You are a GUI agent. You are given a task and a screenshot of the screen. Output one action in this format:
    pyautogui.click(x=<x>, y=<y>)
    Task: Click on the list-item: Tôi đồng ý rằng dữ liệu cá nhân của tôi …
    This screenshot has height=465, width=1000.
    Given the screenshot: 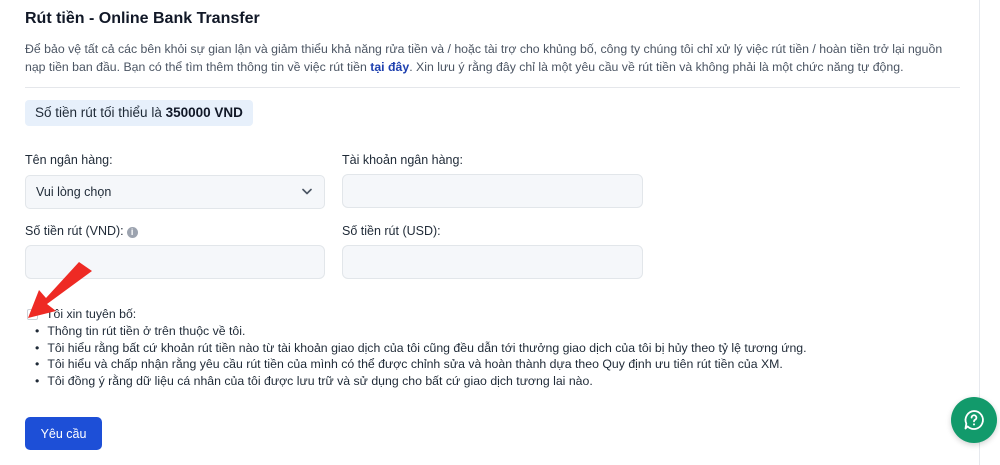 What is the action you would take?
    pyautogui.click(x=421, y=381)
    